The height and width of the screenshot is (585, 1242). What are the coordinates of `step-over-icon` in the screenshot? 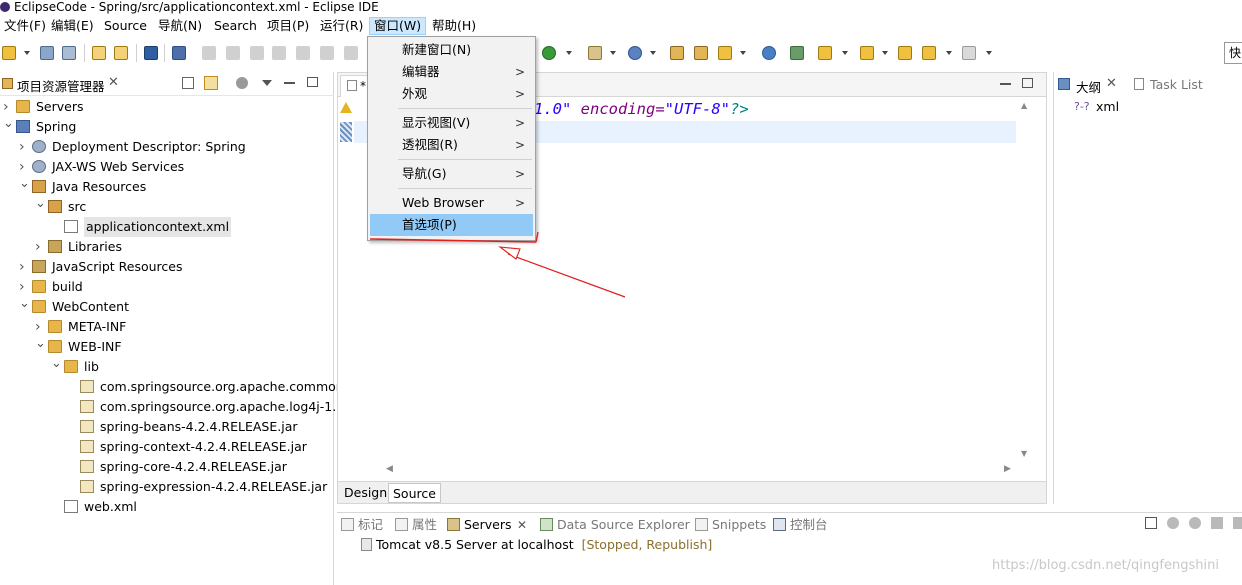 It's located at (327, 53).